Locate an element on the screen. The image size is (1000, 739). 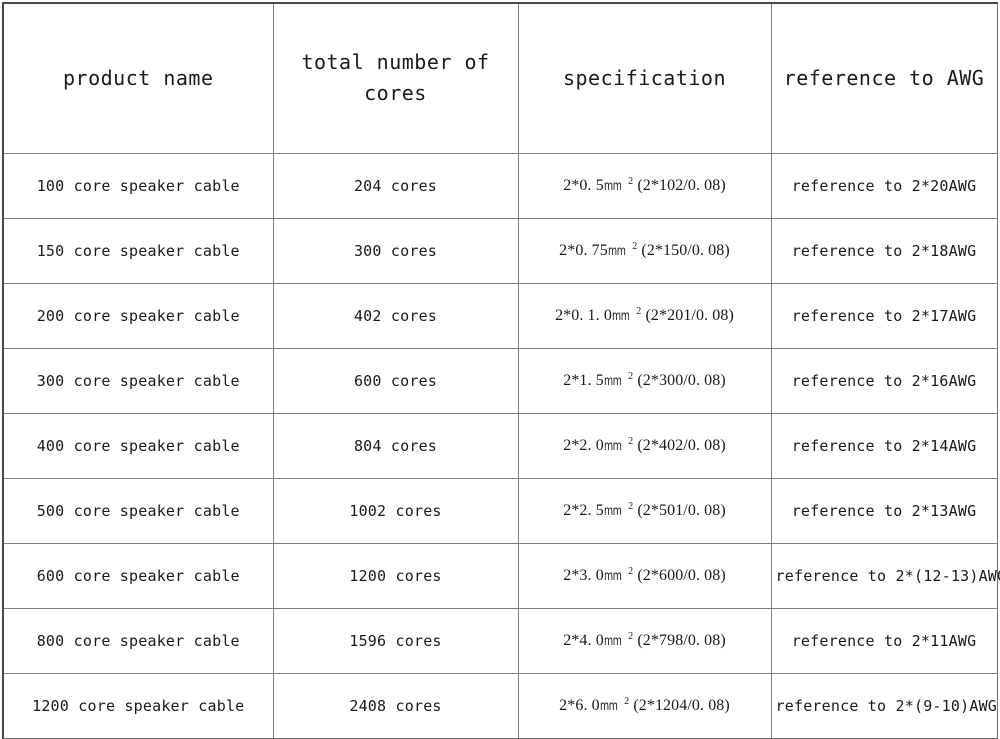
cell-total-cores: 204 cores is located at coordinates (396, 186).